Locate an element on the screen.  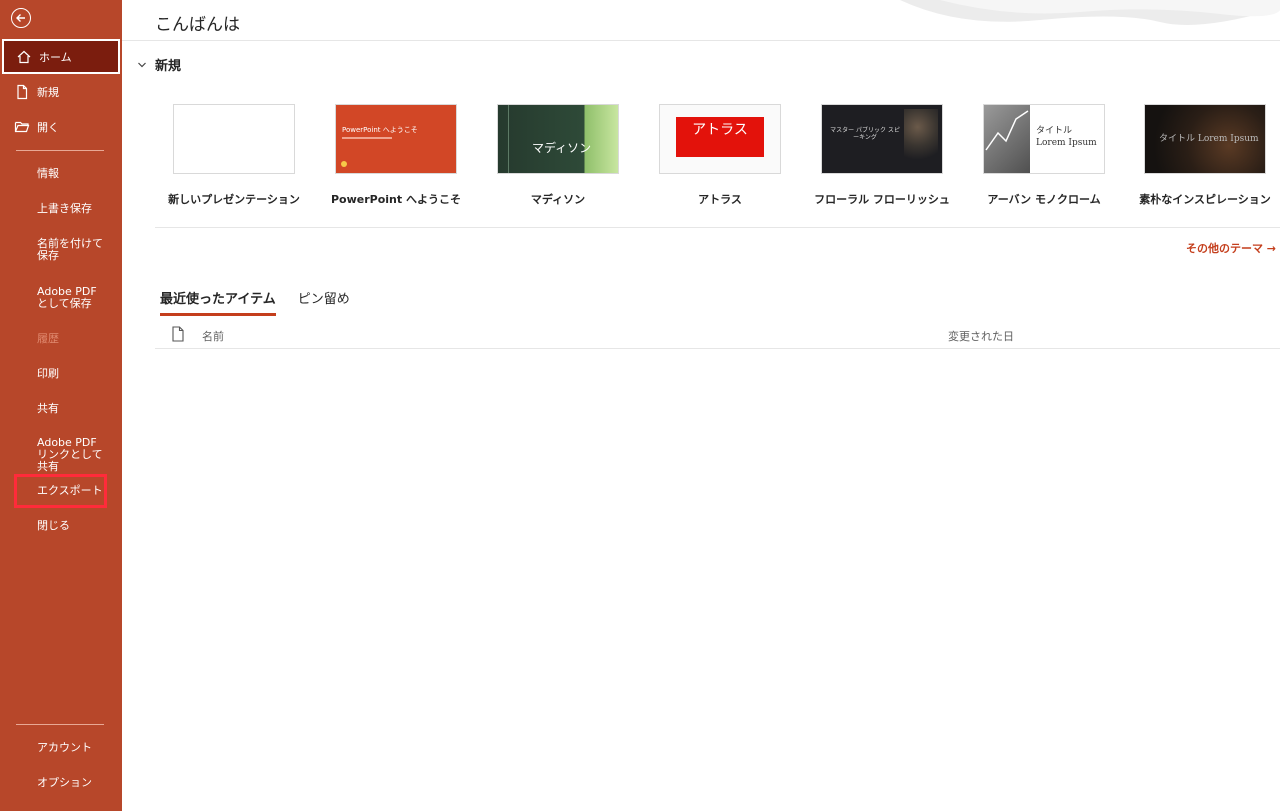
sidebar-divider is located at coordinates (60, 150).